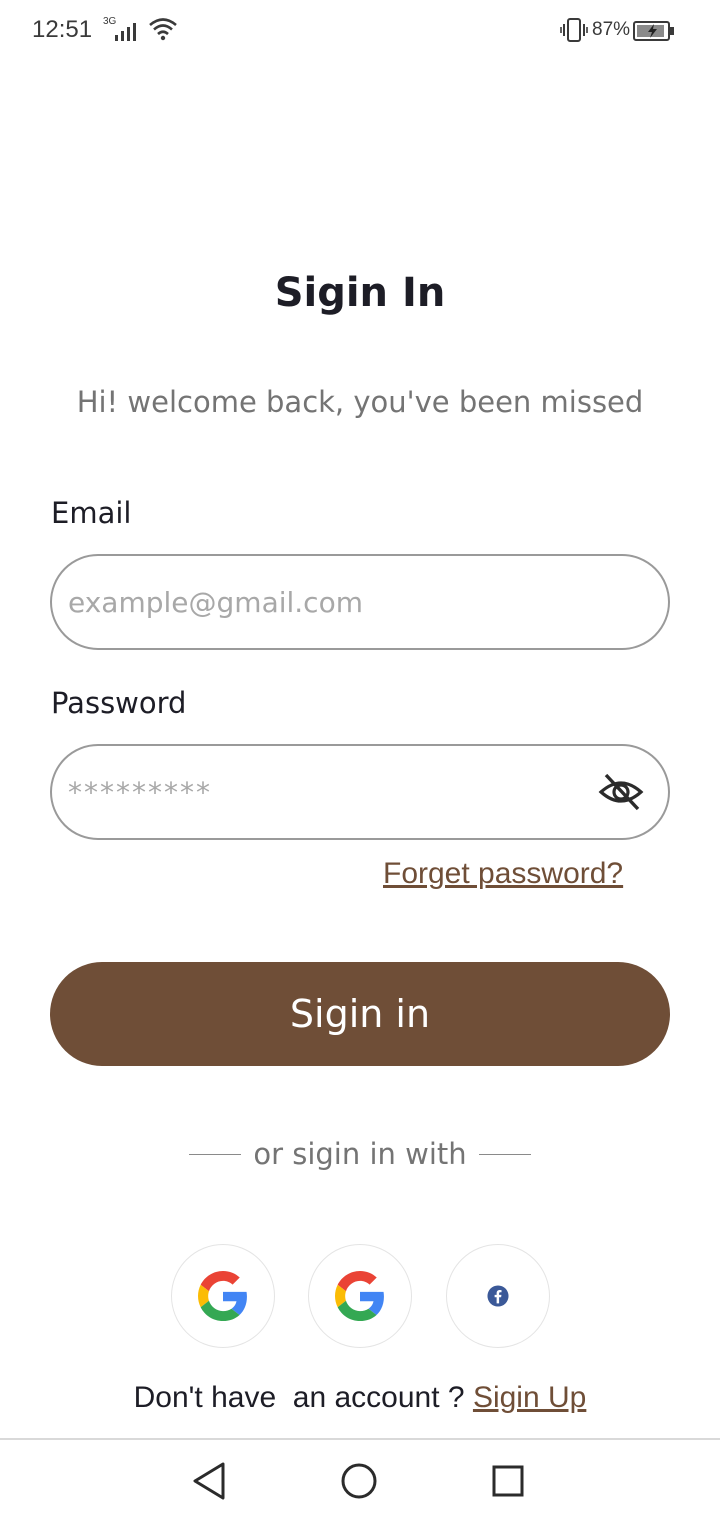  I want to click on social-divider: or sigin in with, so click(360, 1154).